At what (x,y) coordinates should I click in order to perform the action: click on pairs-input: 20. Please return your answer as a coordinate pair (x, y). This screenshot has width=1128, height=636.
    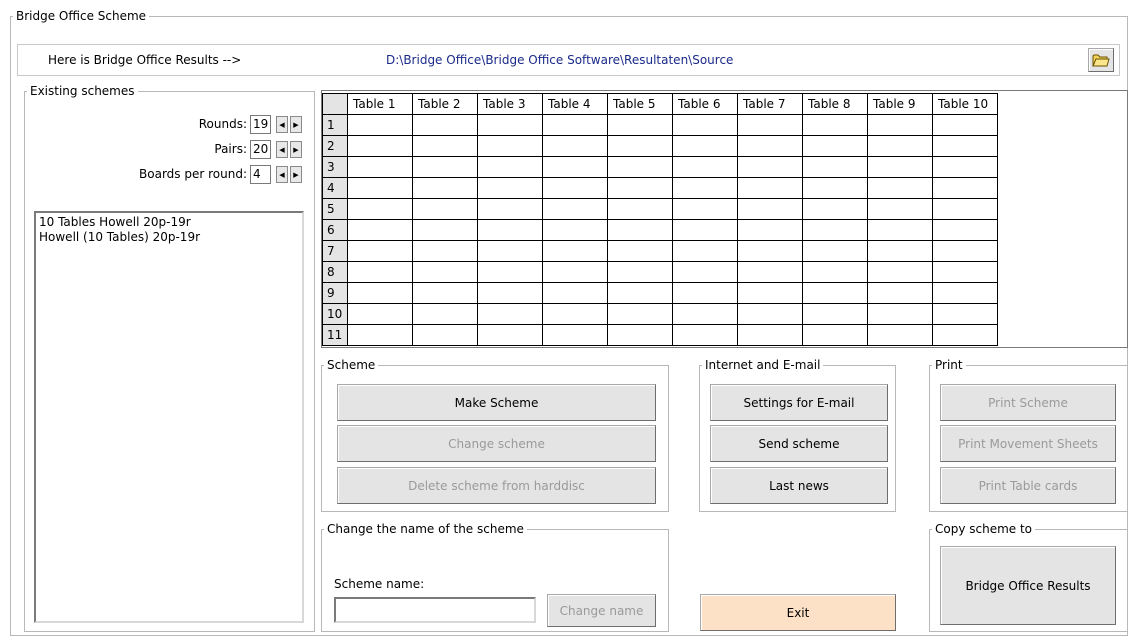
    Looking at the image, I should click on (260, 149).